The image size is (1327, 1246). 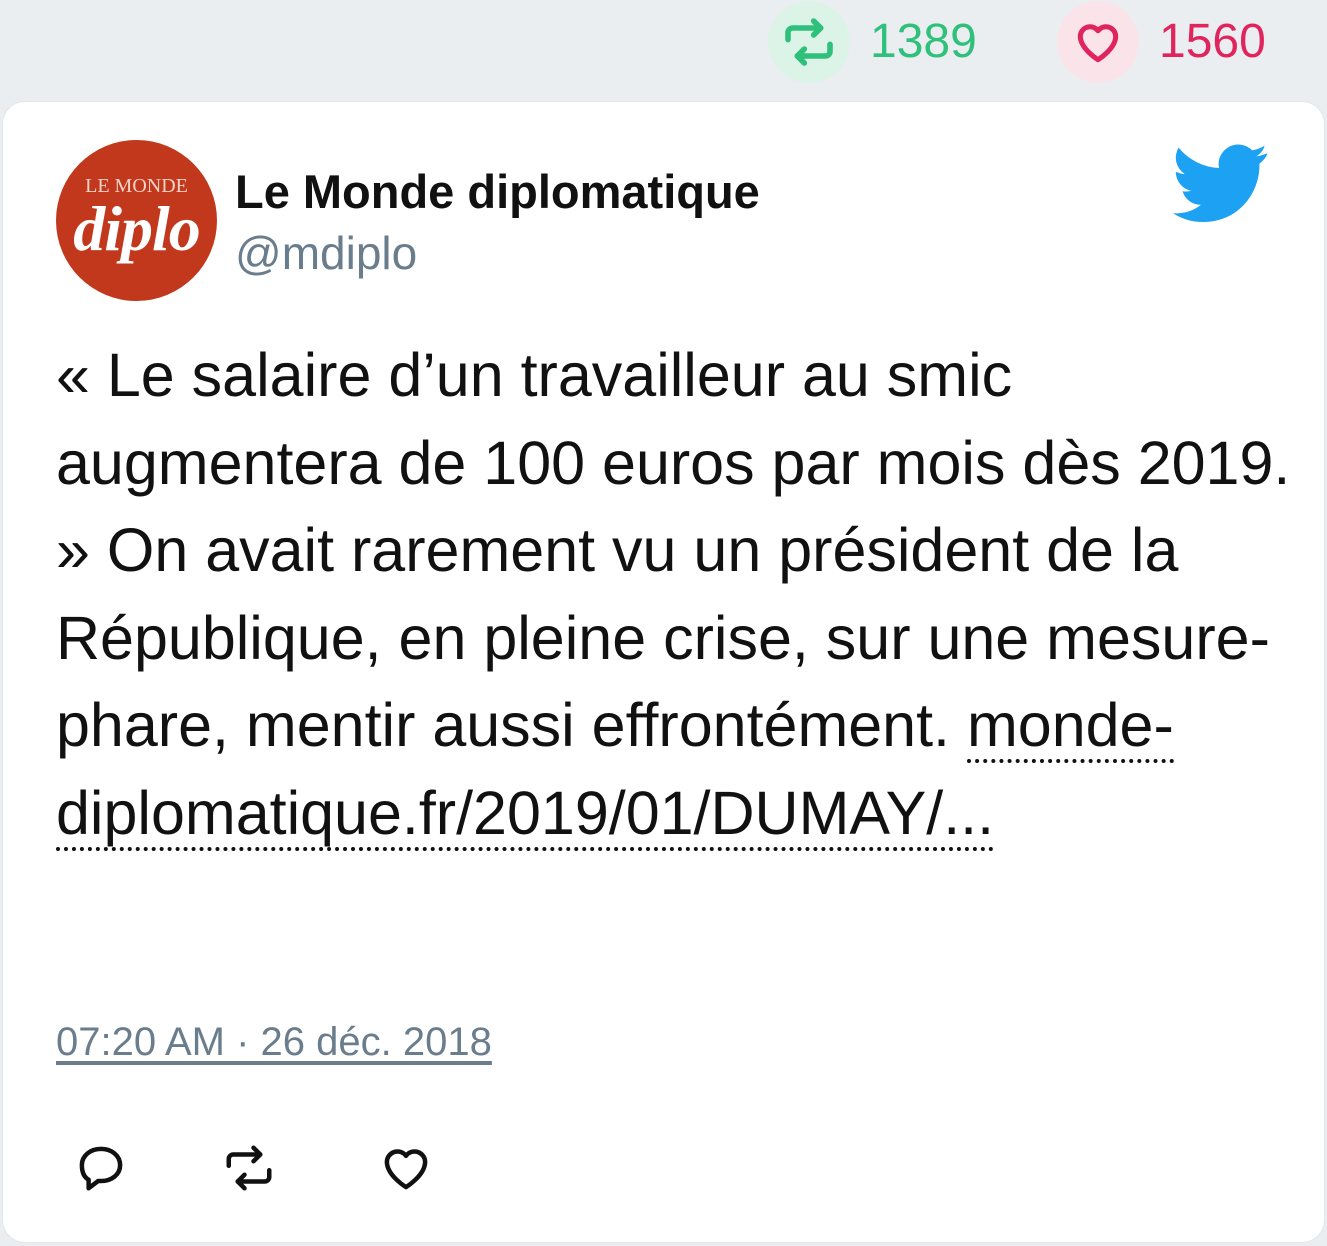 I want to click on author-handle: @mdiplo, so click(x=326, y=253).